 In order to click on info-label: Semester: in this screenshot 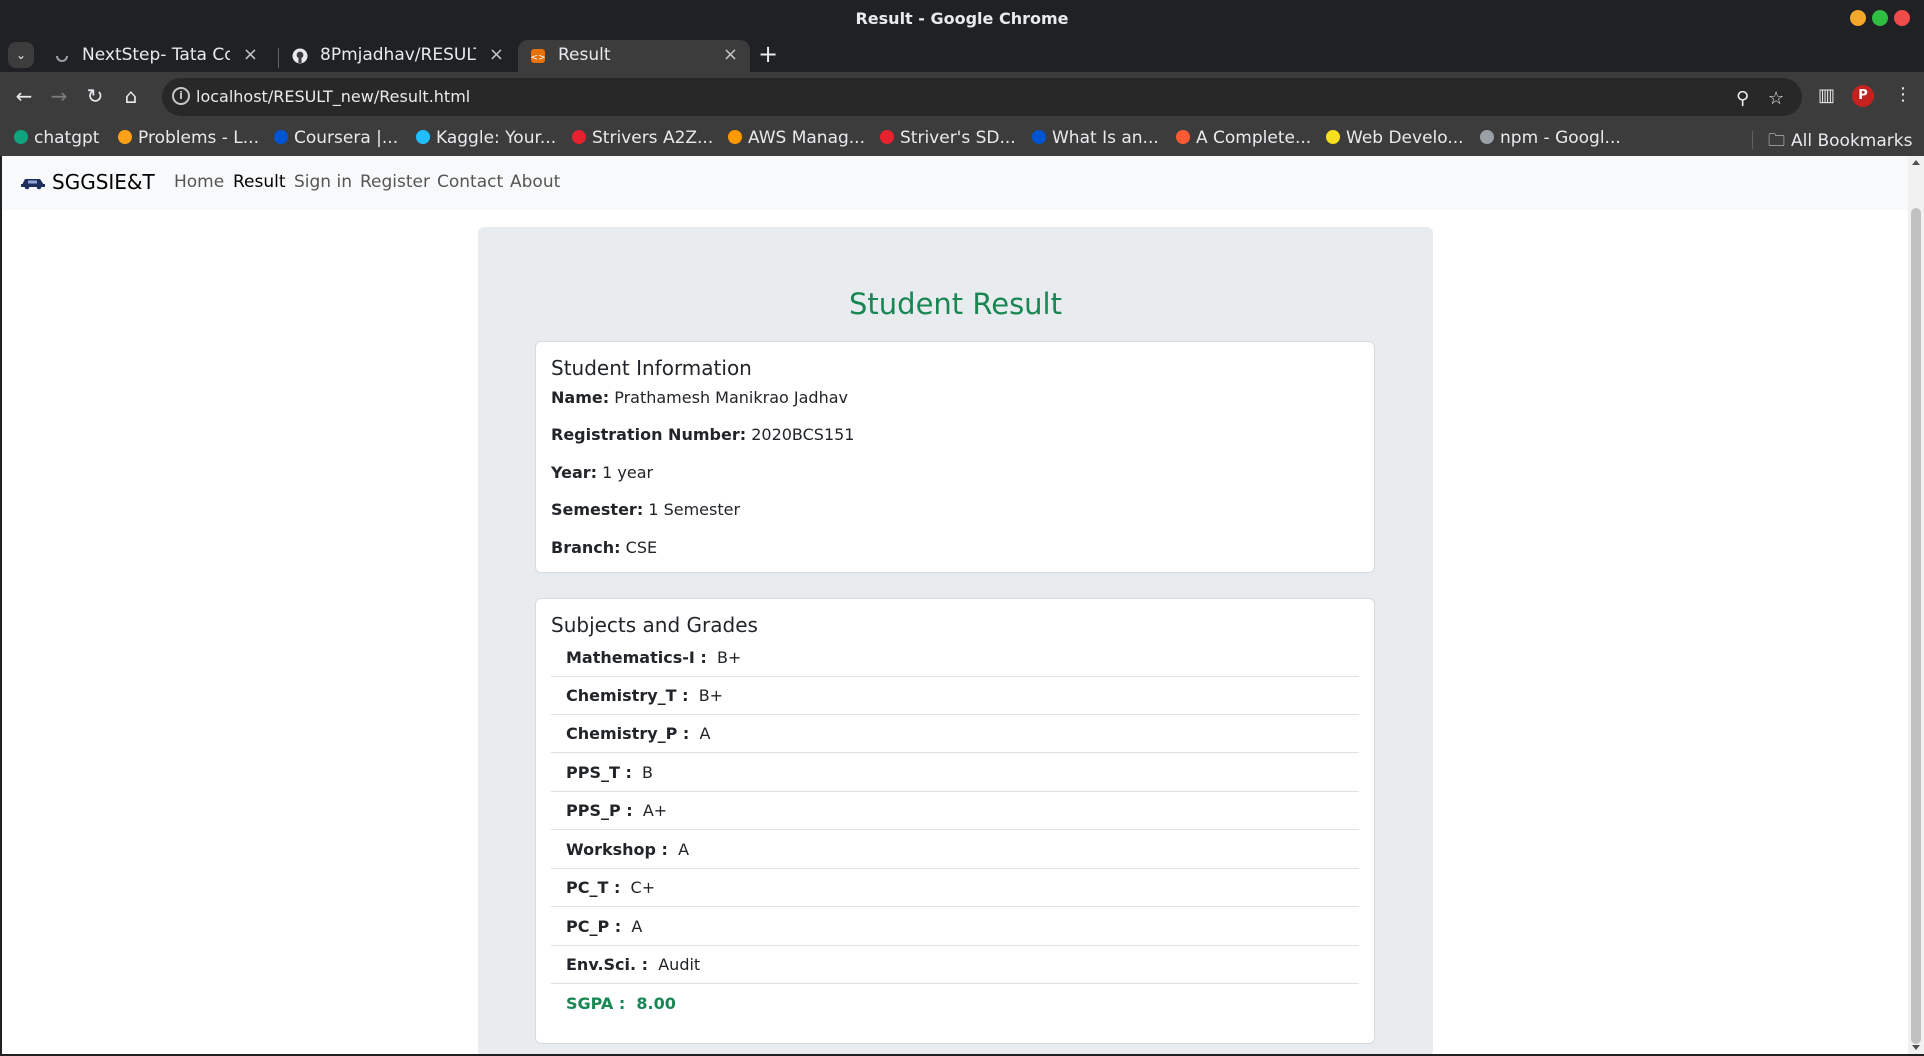, I will do `click(597, 509)`.